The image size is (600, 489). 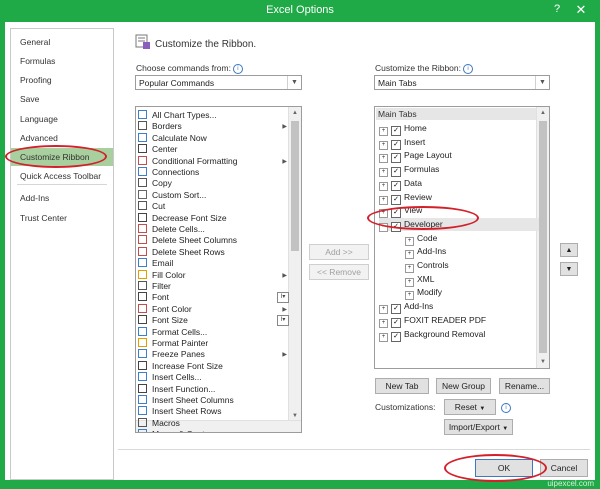 I want to click on command-item: Freeze Panes, so click(x=171, y=354).